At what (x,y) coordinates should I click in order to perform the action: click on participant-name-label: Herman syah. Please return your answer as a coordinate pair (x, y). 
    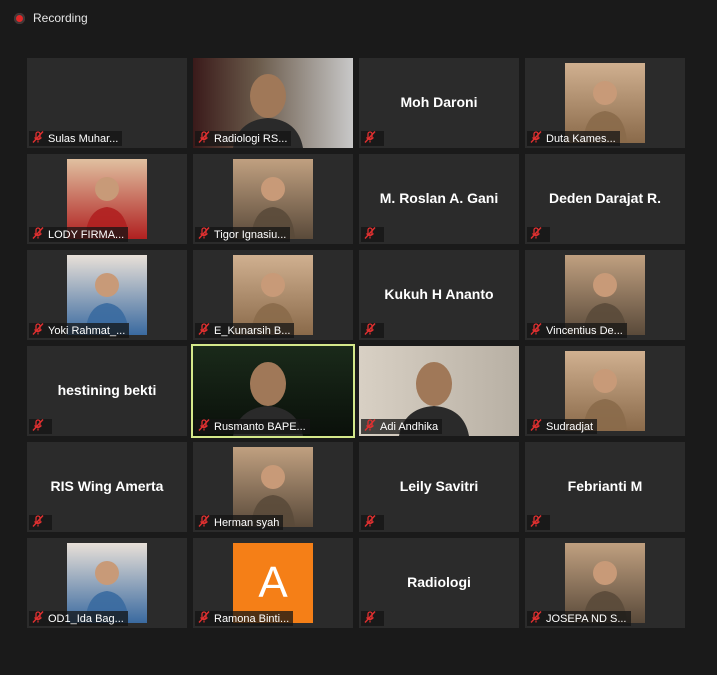
    Looking at the image, I should click on (239, 522).